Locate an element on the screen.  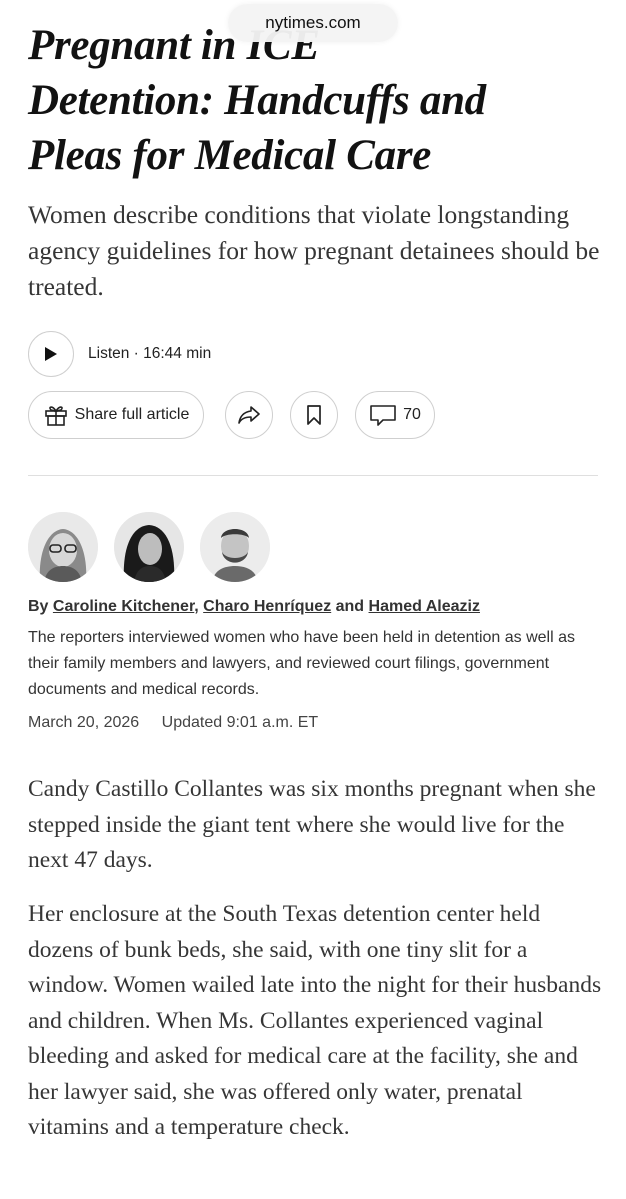
gift-icon is located at coordinates (55, 416).